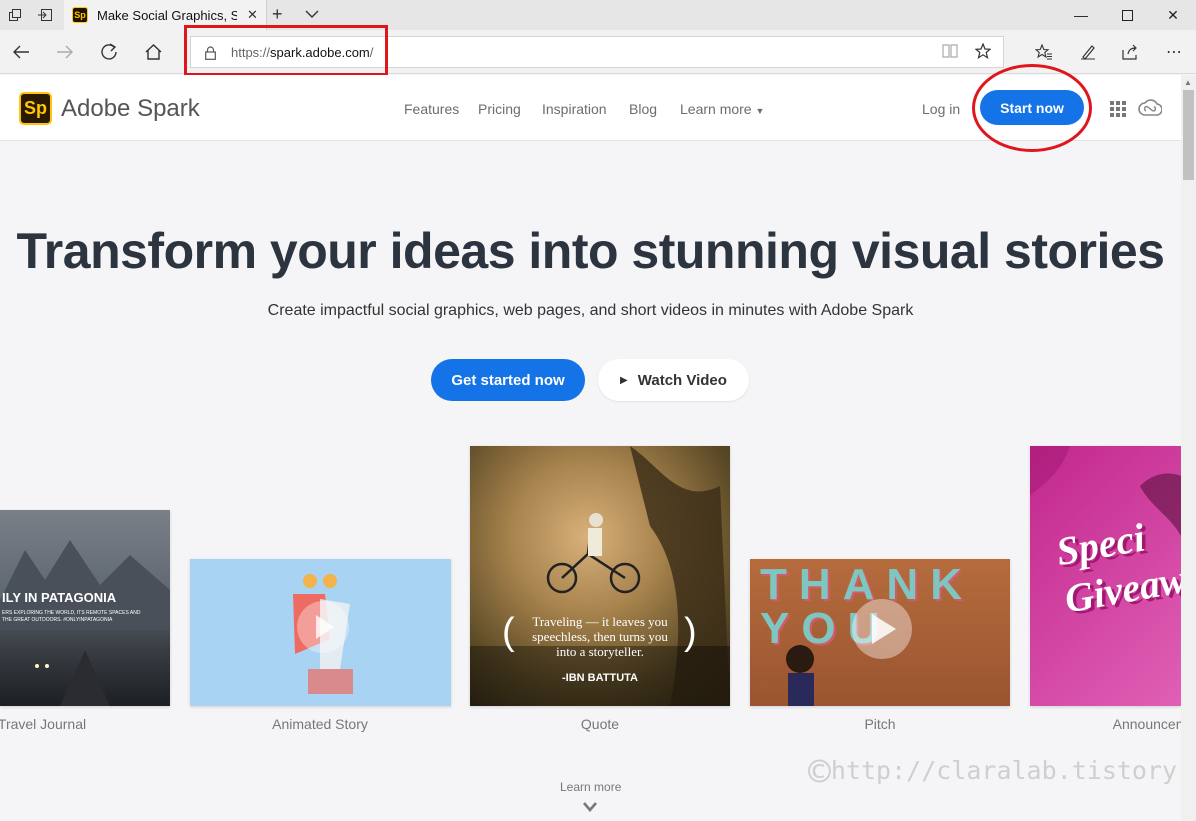  I want to click on apps-grid-icon, so click(1118, 111).